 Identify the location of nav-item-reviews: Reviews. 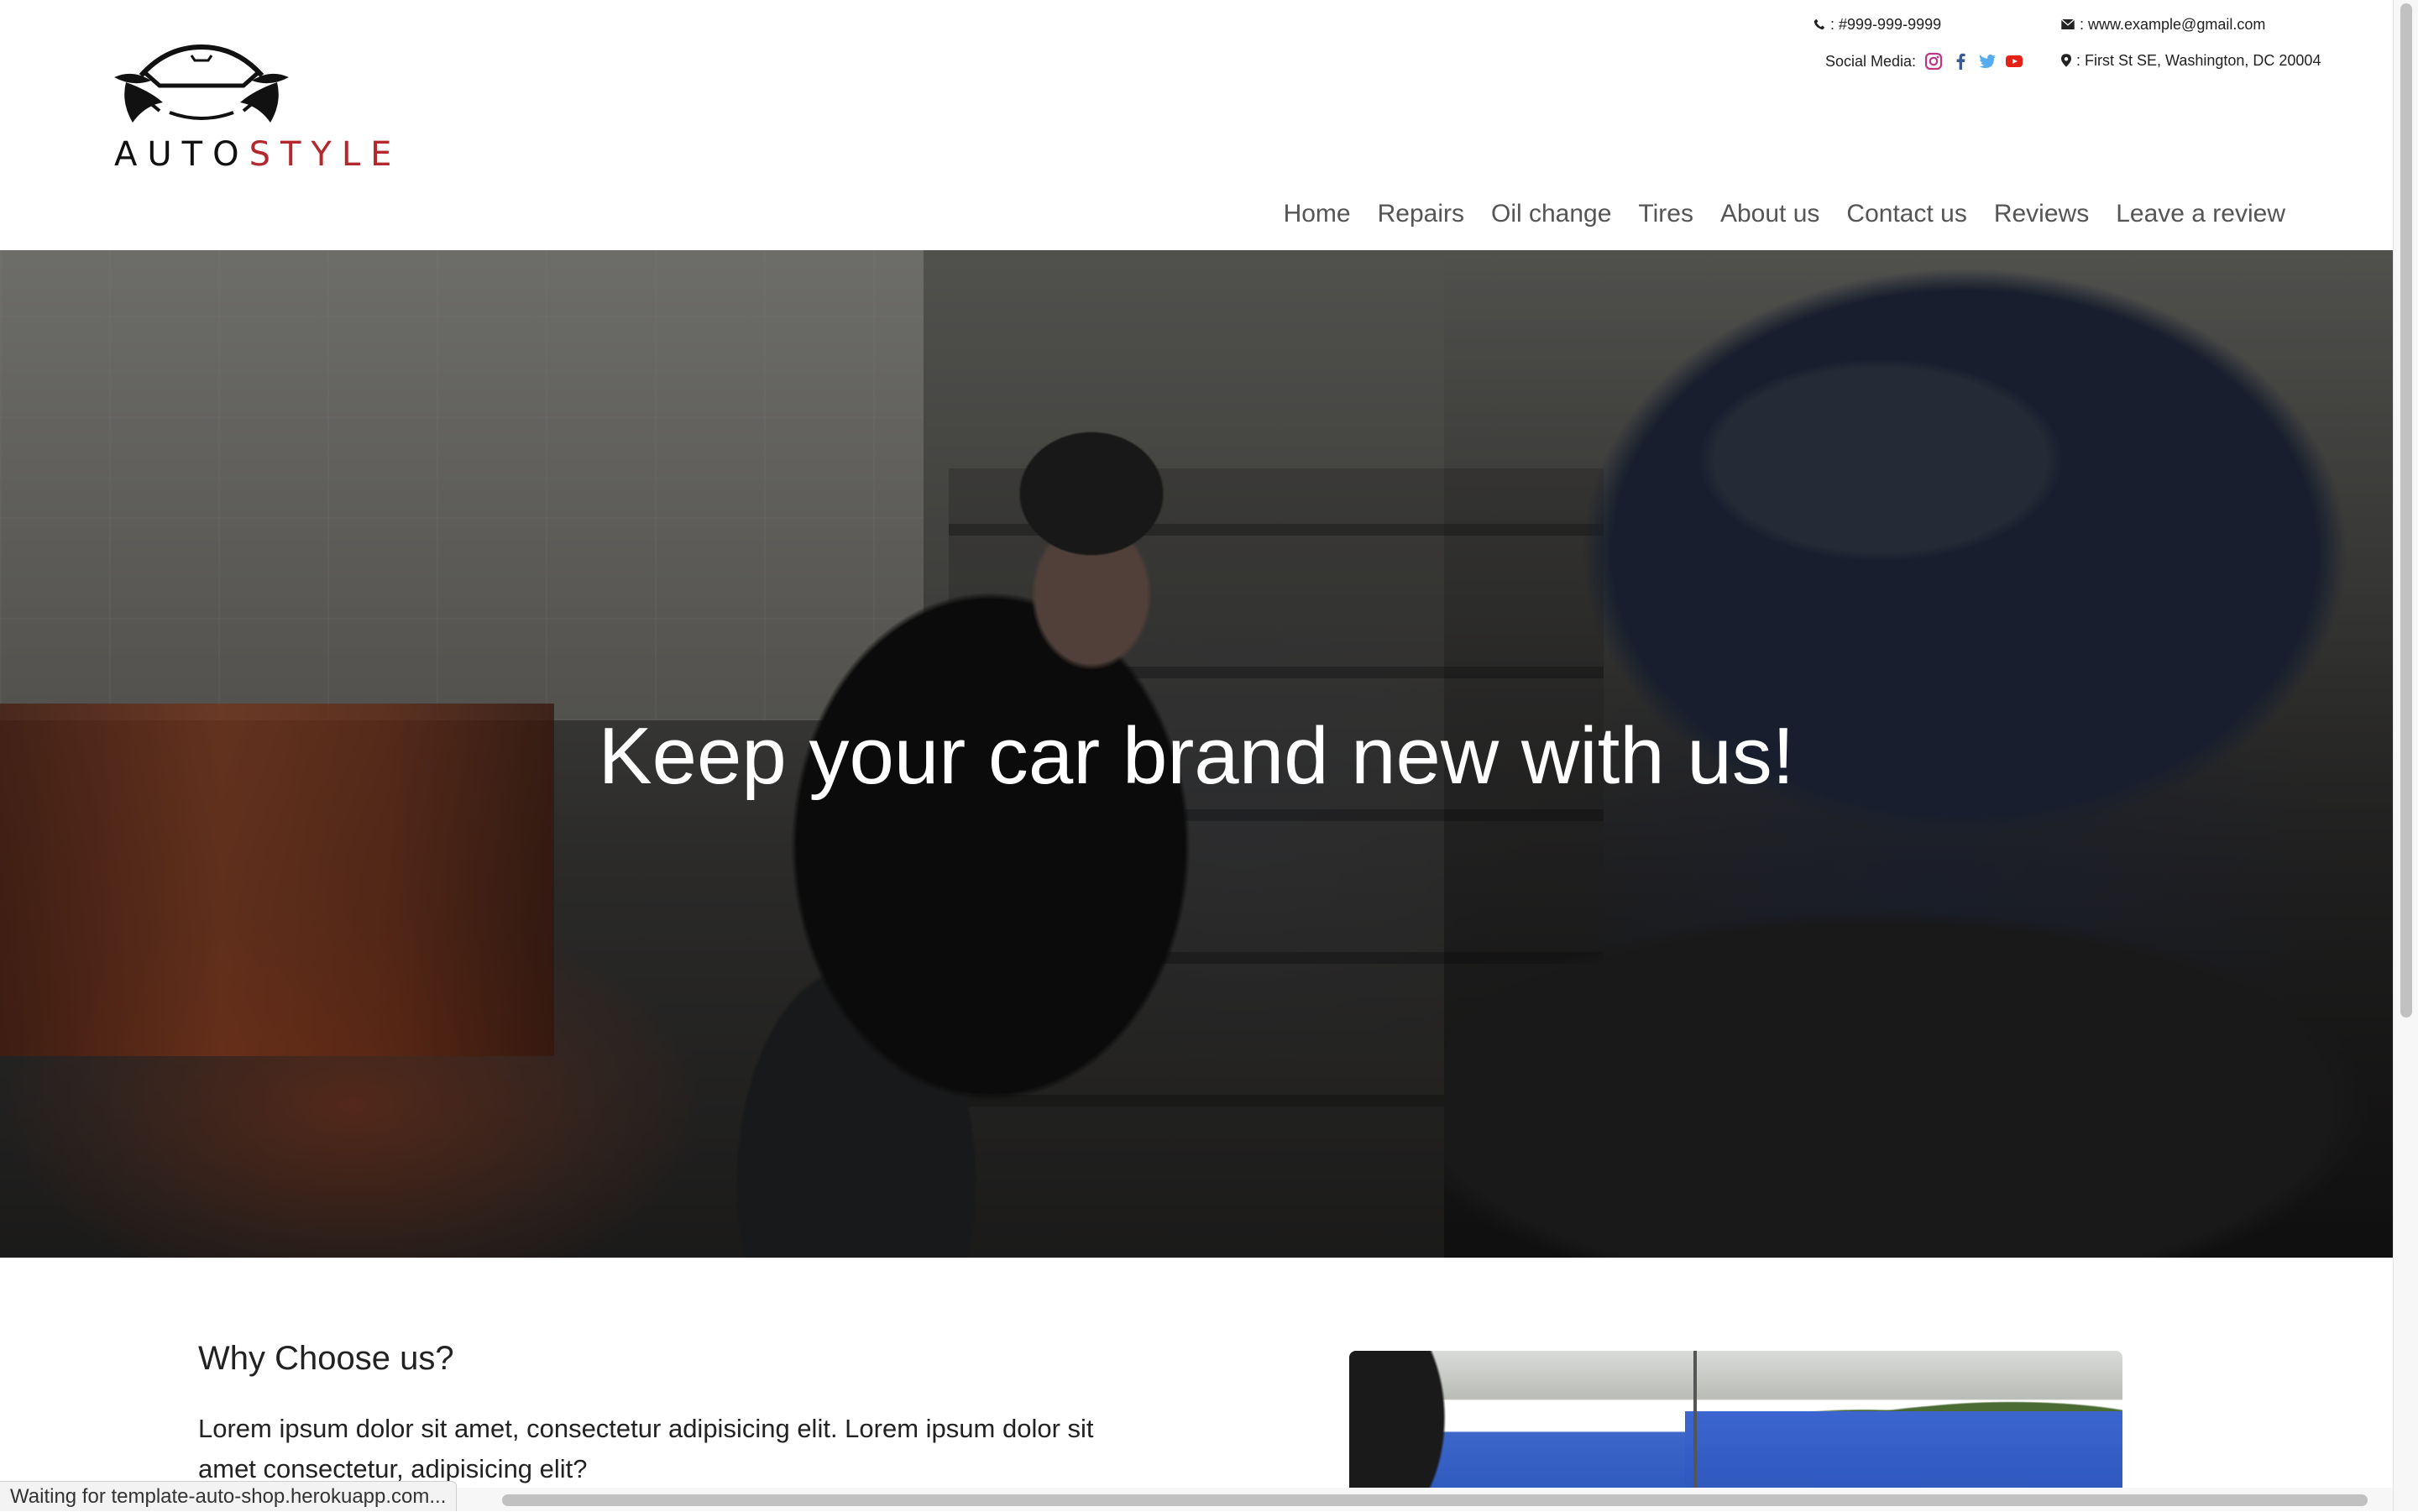
(2041, 214).